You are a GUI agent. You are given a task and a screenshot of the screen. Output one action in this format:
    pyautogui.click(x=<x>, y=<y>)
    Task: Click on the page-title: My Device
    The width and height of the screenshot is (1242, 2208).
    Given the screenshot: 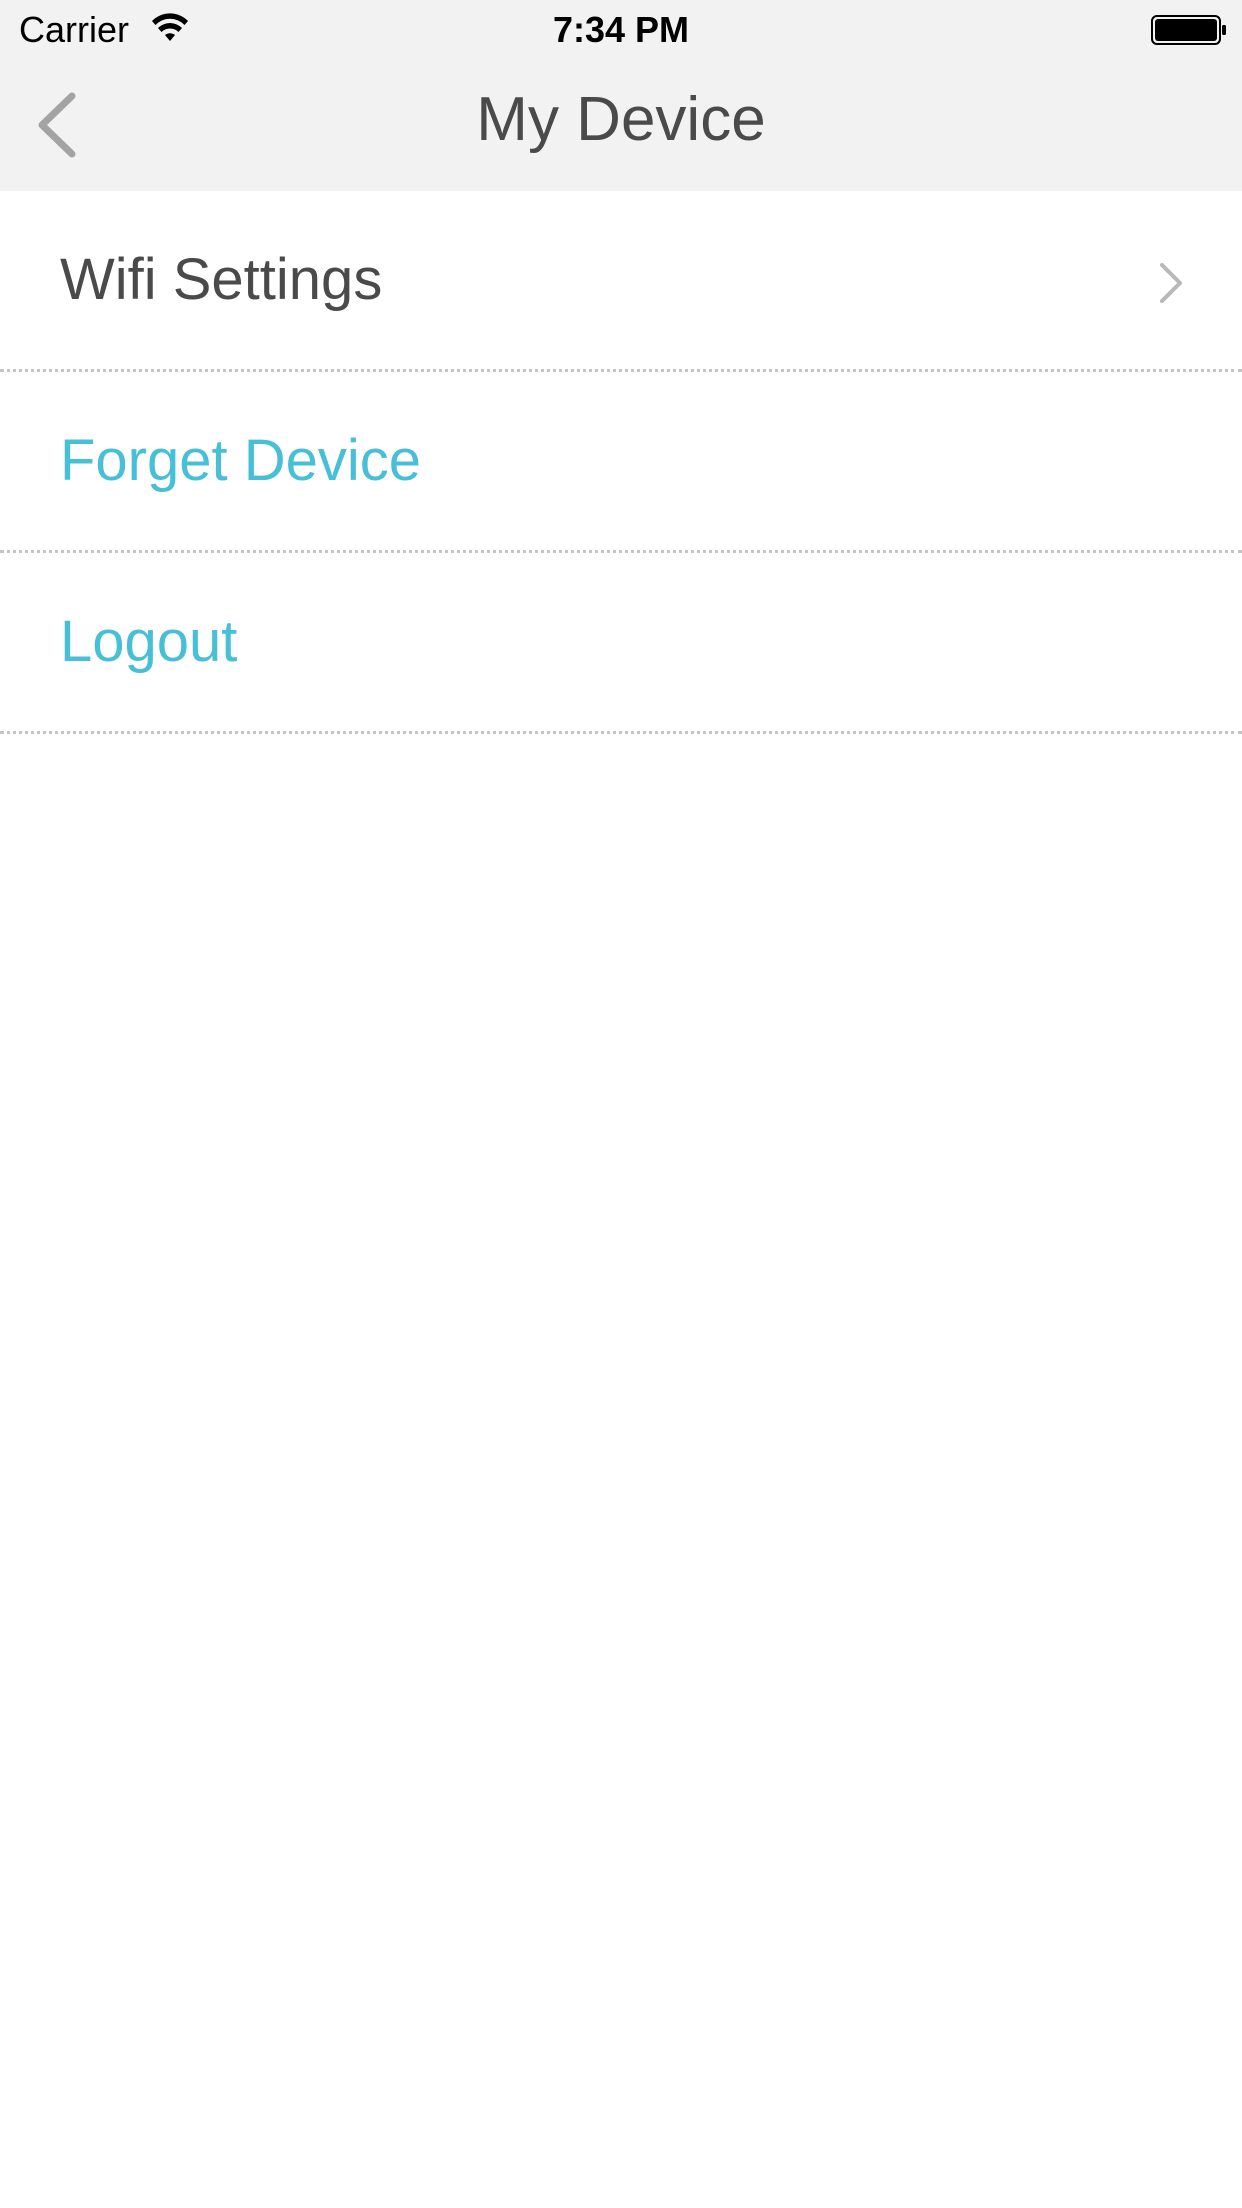 What is the action you would take?
    pyautogui.click(x=621, y=119)
    